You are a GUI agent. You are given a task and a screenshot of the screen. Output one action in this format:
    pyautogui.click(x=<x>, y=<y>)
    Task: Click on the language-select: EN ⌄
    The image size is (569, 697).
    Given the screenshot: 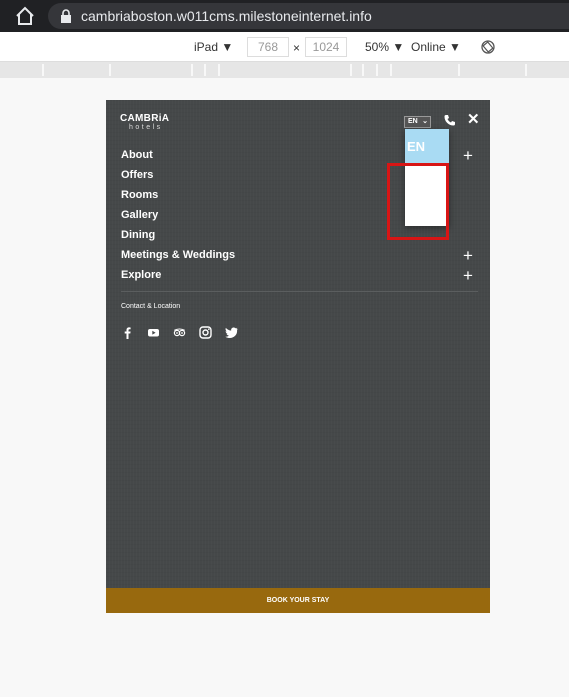 What is the action you would take?
    pyautogui.click(x=417, y=122)
    